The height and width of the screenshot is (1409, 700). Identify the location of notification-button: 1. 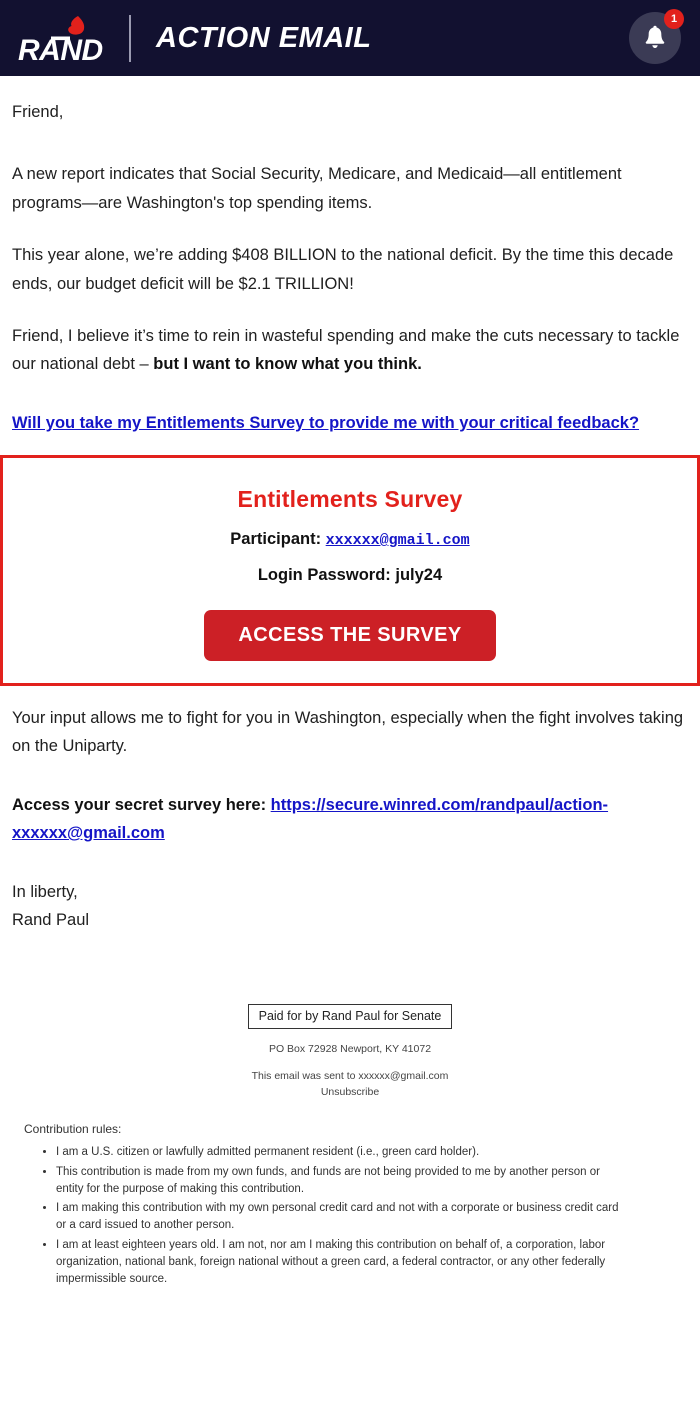
(656, 36).